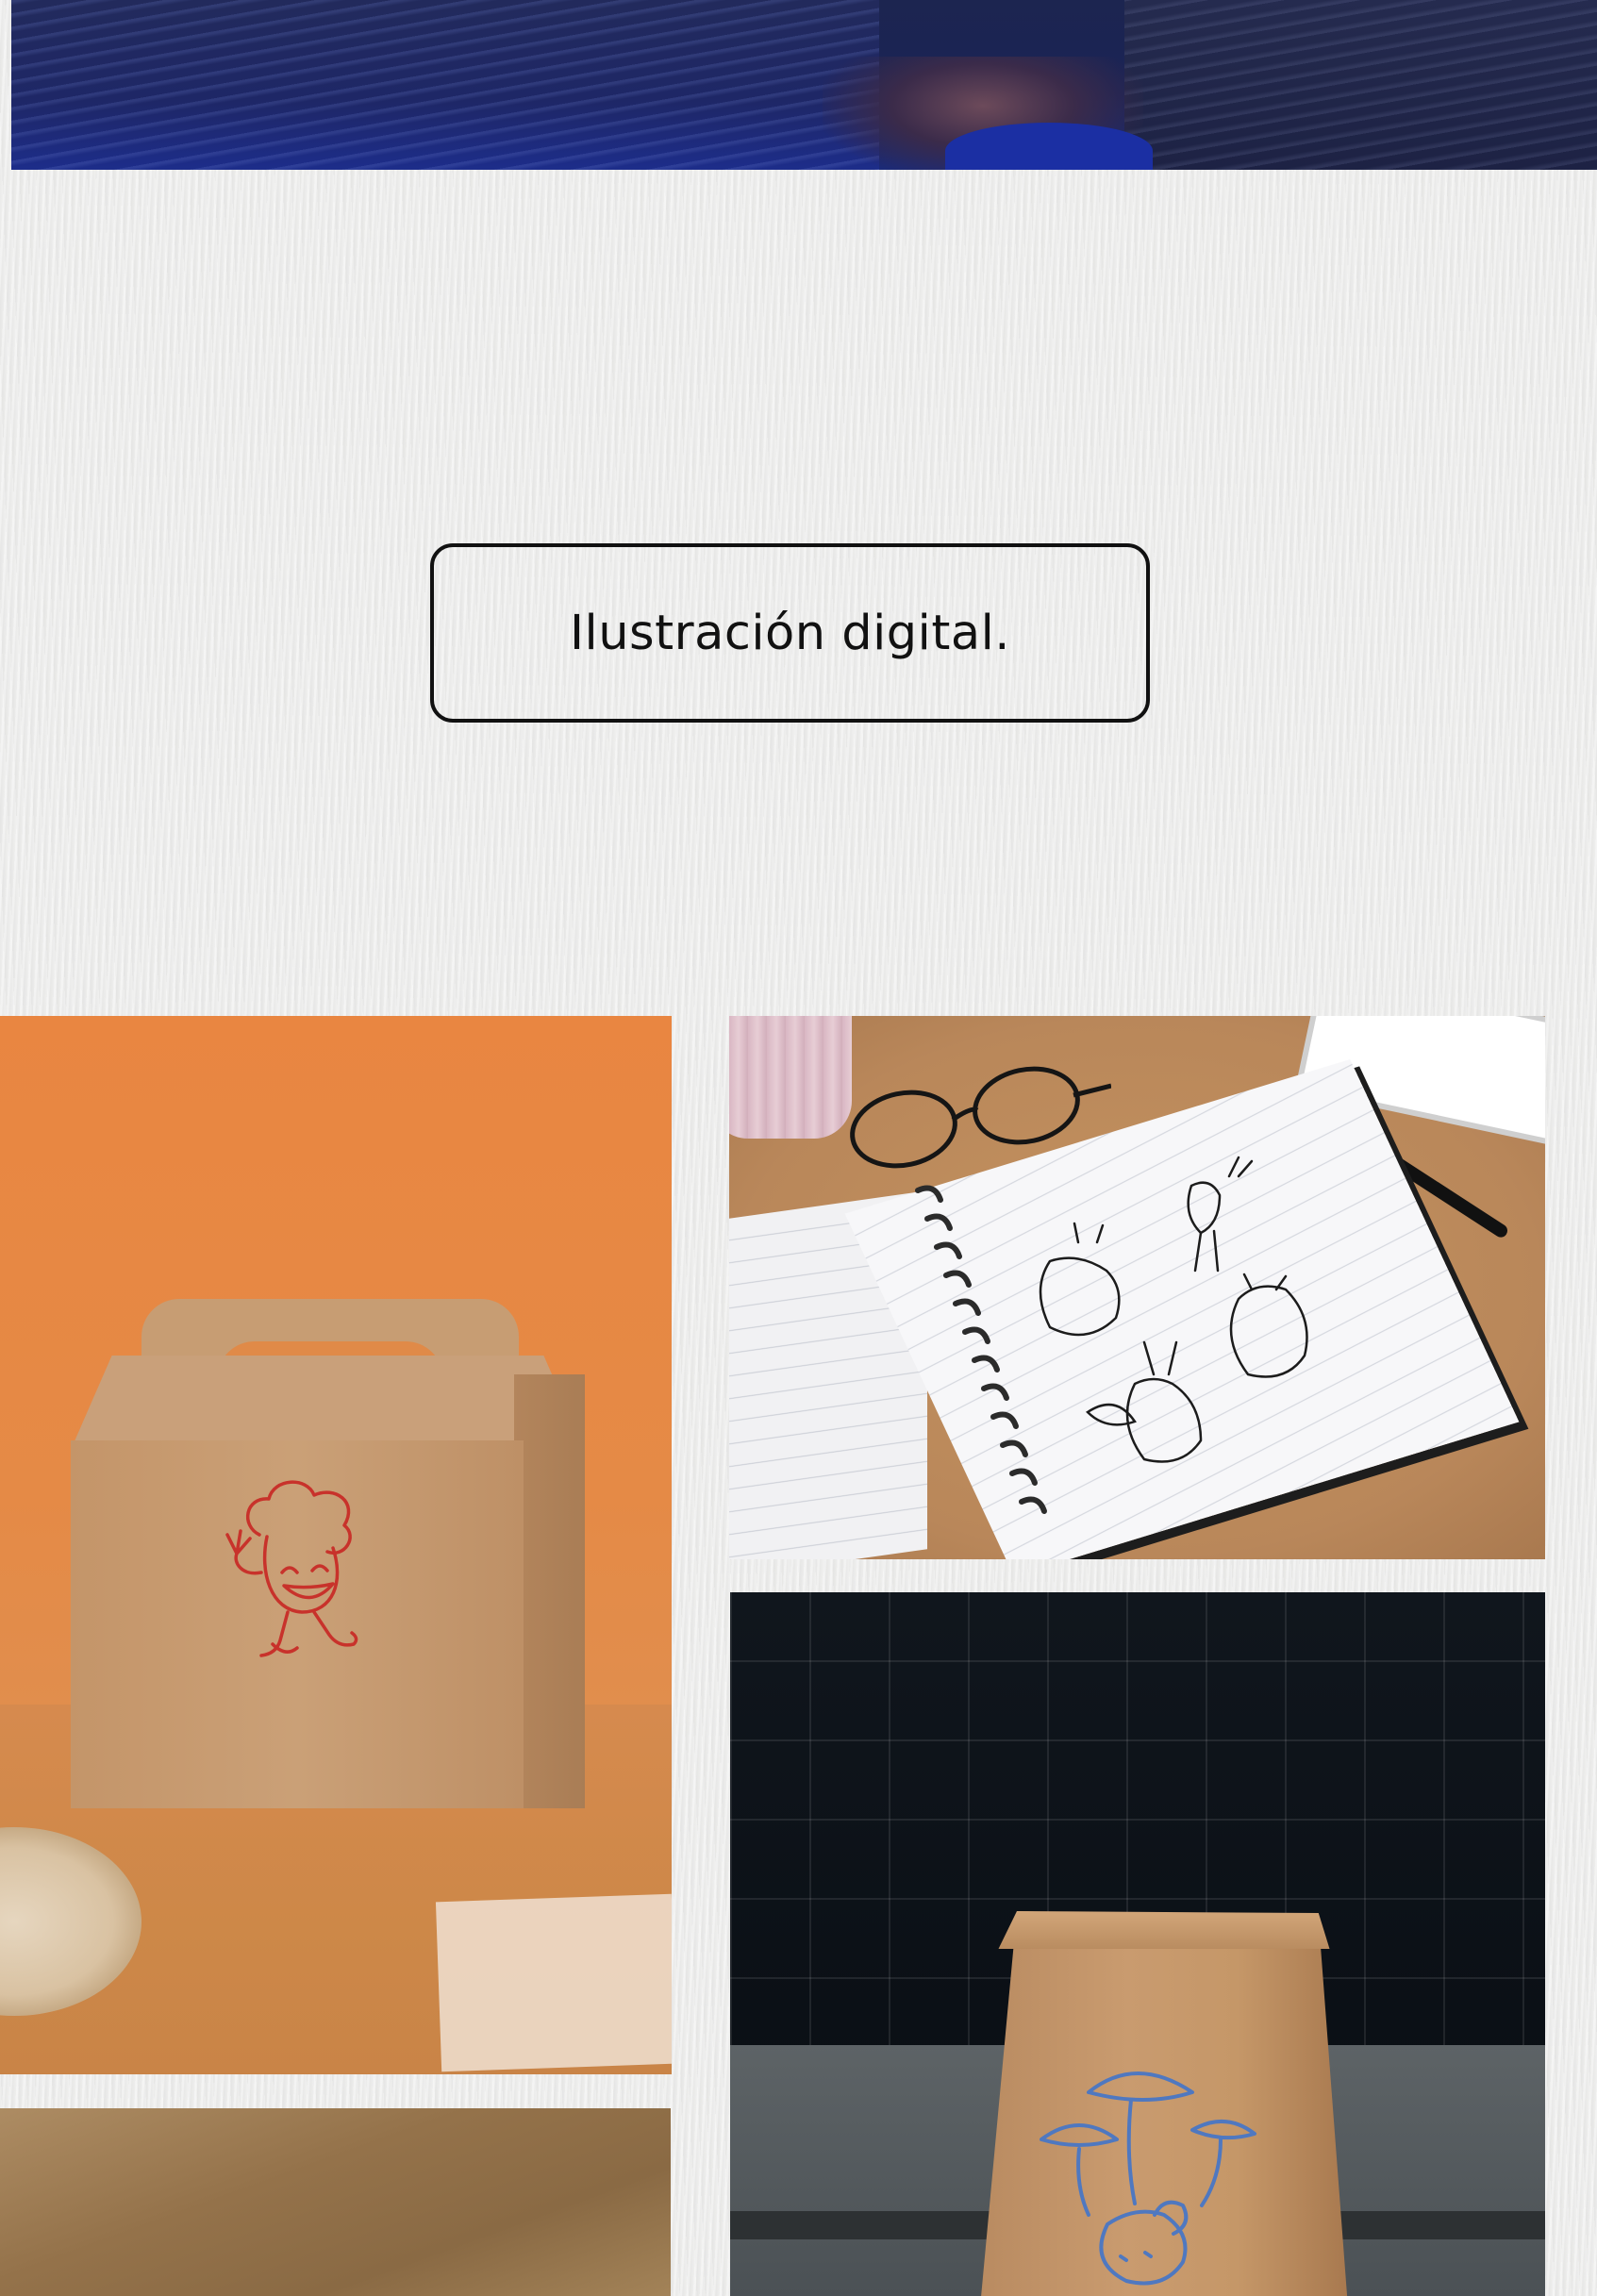 The width and height of the screenshot is (1597, 2296). I want to click on category-pill: Ilustración digital., so click(790, 633).